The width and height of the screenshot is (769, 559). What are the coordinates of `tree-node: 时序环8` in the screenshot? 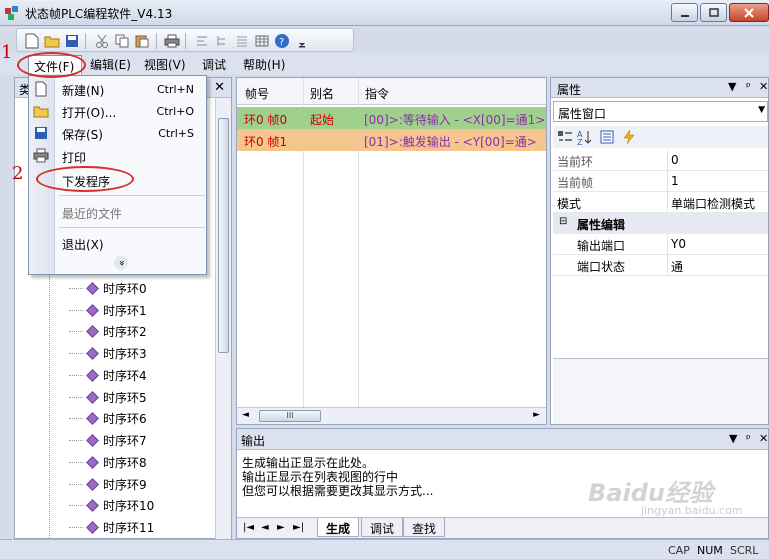 It's located at (108, 462).